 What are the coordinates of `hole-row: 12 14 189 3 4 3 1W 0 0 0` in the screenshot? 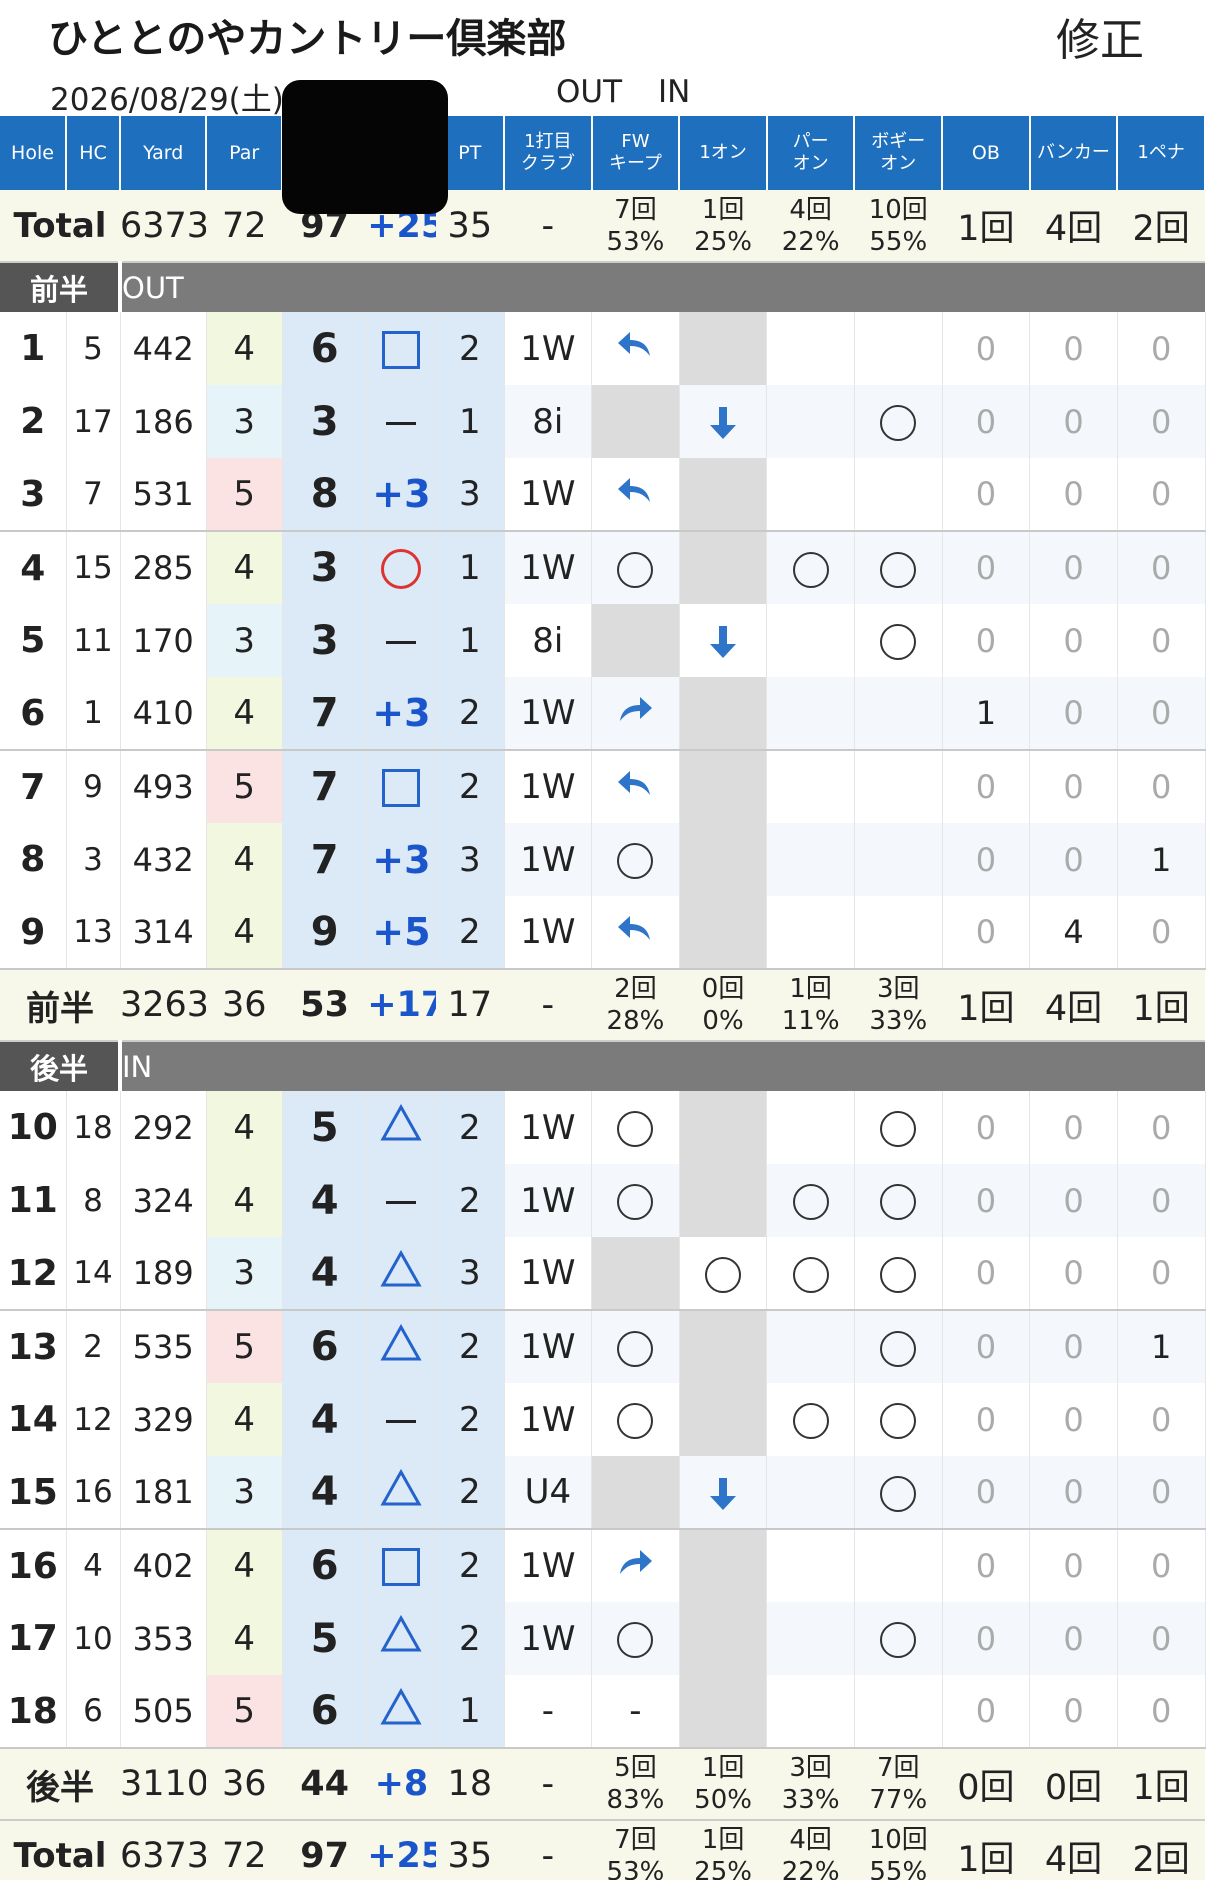 It's located at (603, 1274).